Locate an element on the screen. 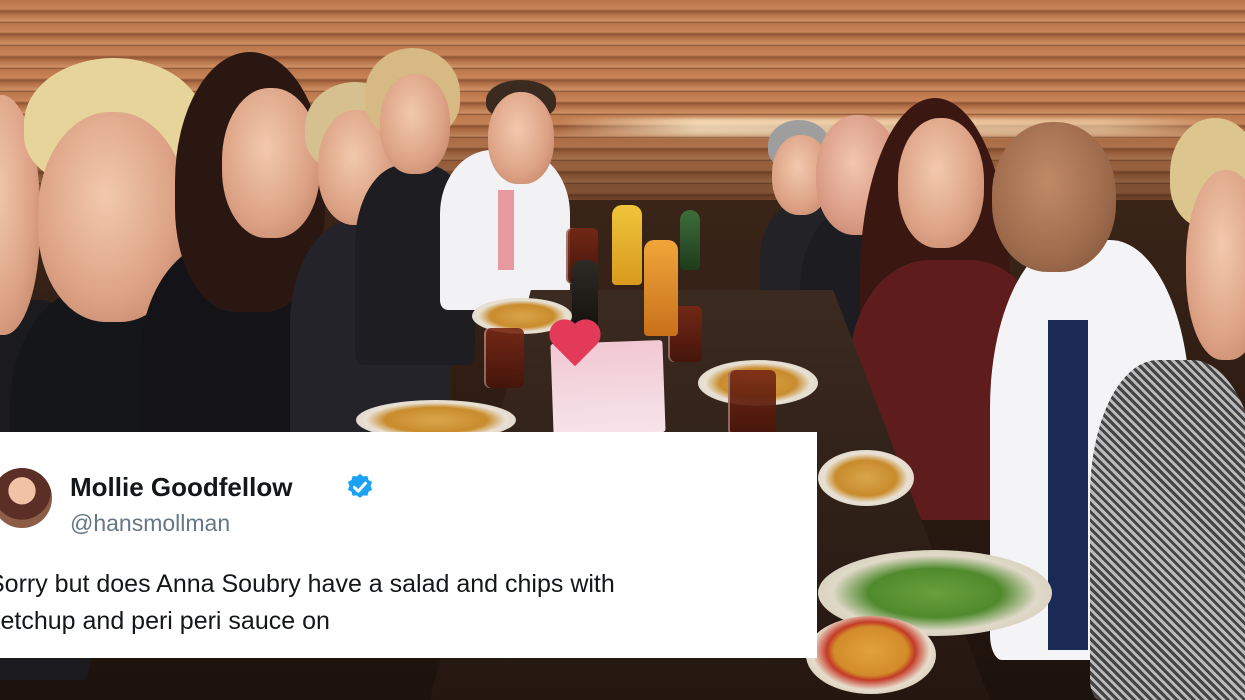 The width and height of the screenshot is (1245, 700). display-name: Mollie Goodfellow is located at coordinates (181, 487).